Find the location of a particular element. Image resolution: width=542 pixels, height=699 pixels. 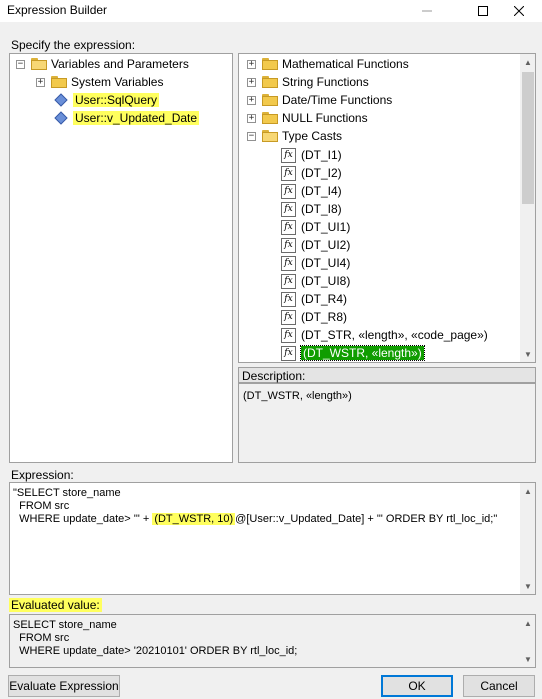

cast-label: (DT_UI8) is located at coordinates (326, 281).